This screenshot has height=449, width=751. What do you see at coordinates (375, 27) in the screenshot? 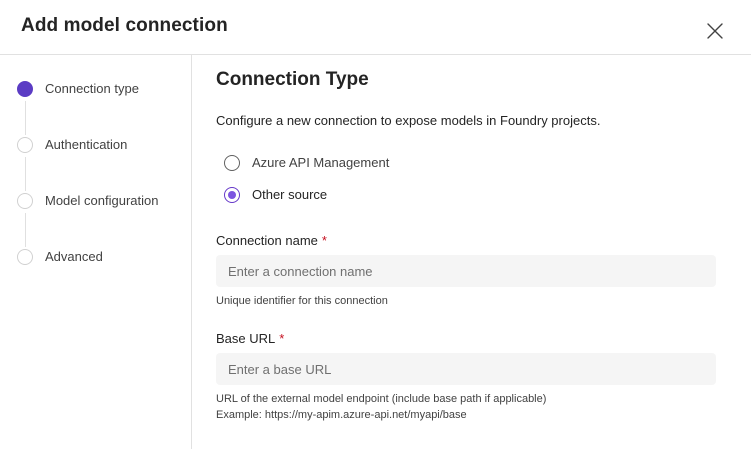
I see `dialog-header: Add model connection` at bounding box center [375, 27].